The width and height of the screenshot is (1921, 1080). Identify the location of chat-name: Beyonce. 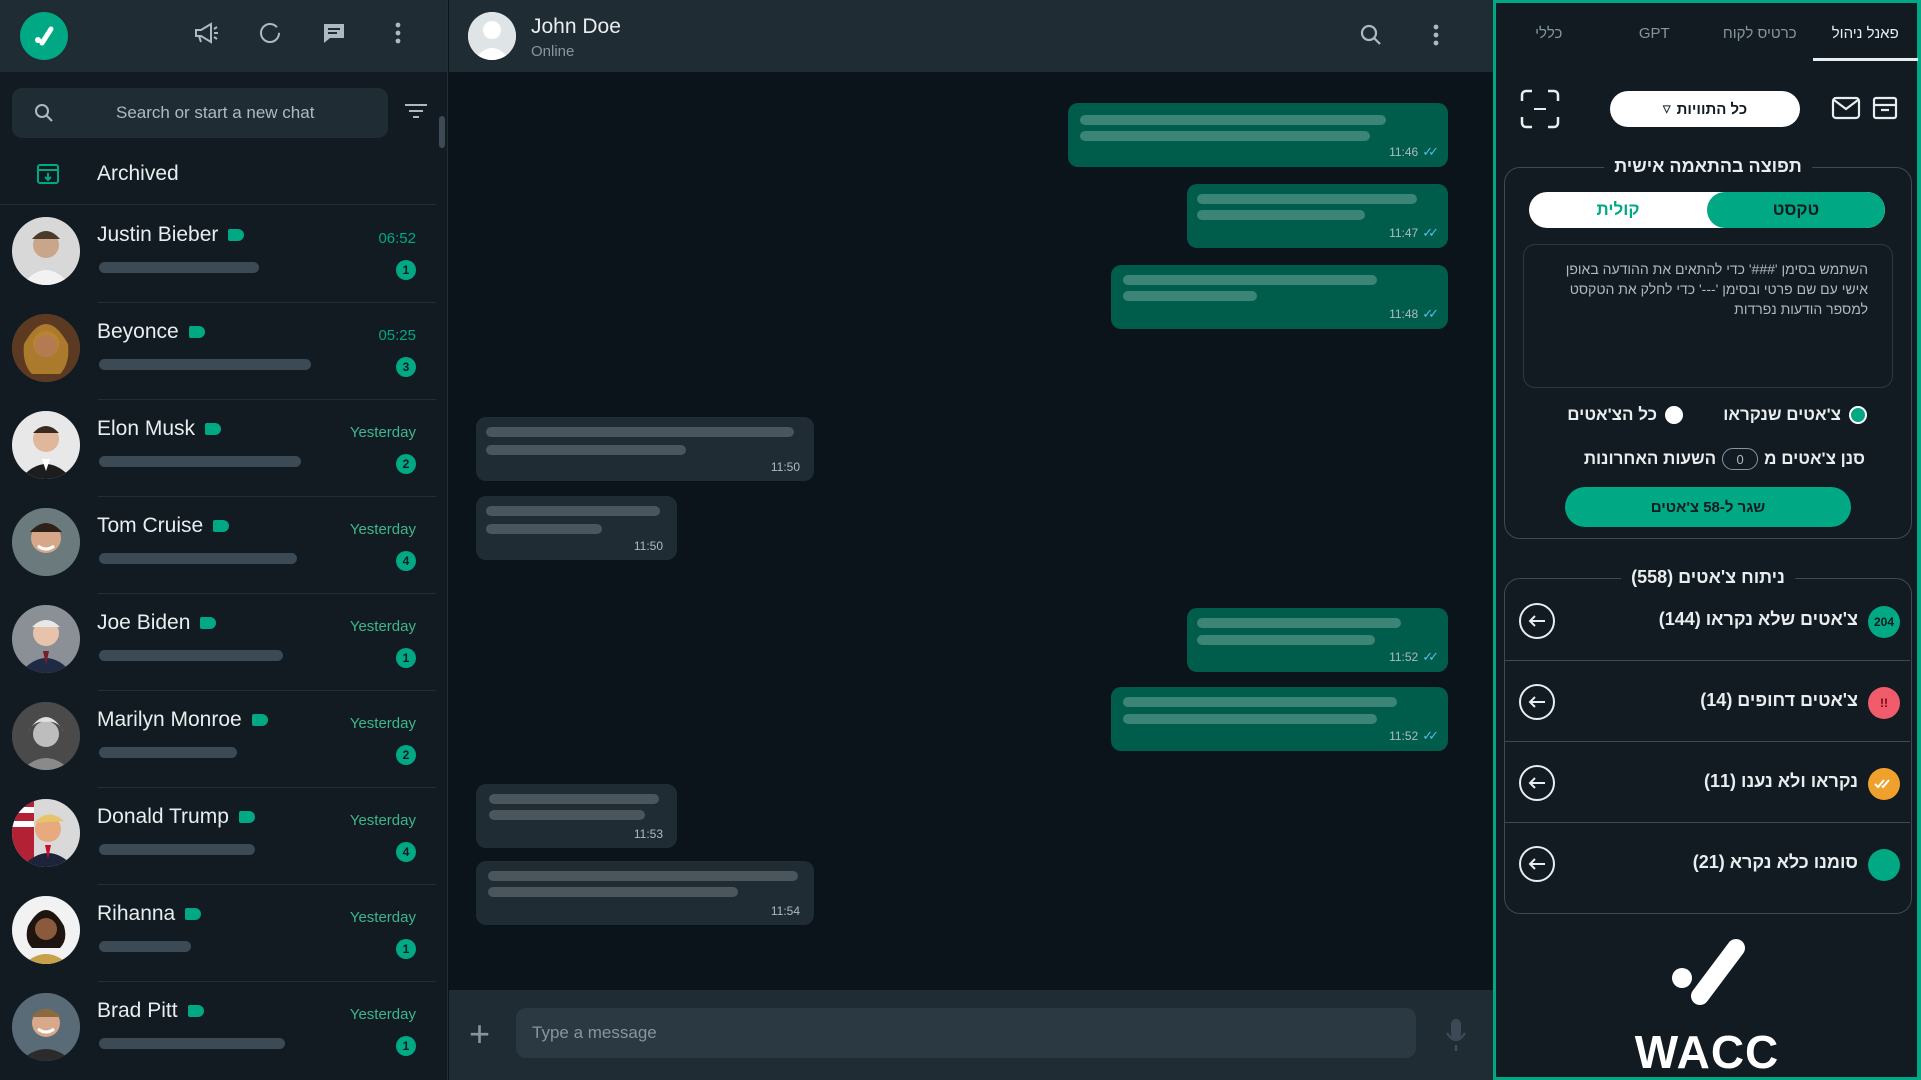
(138, 331).